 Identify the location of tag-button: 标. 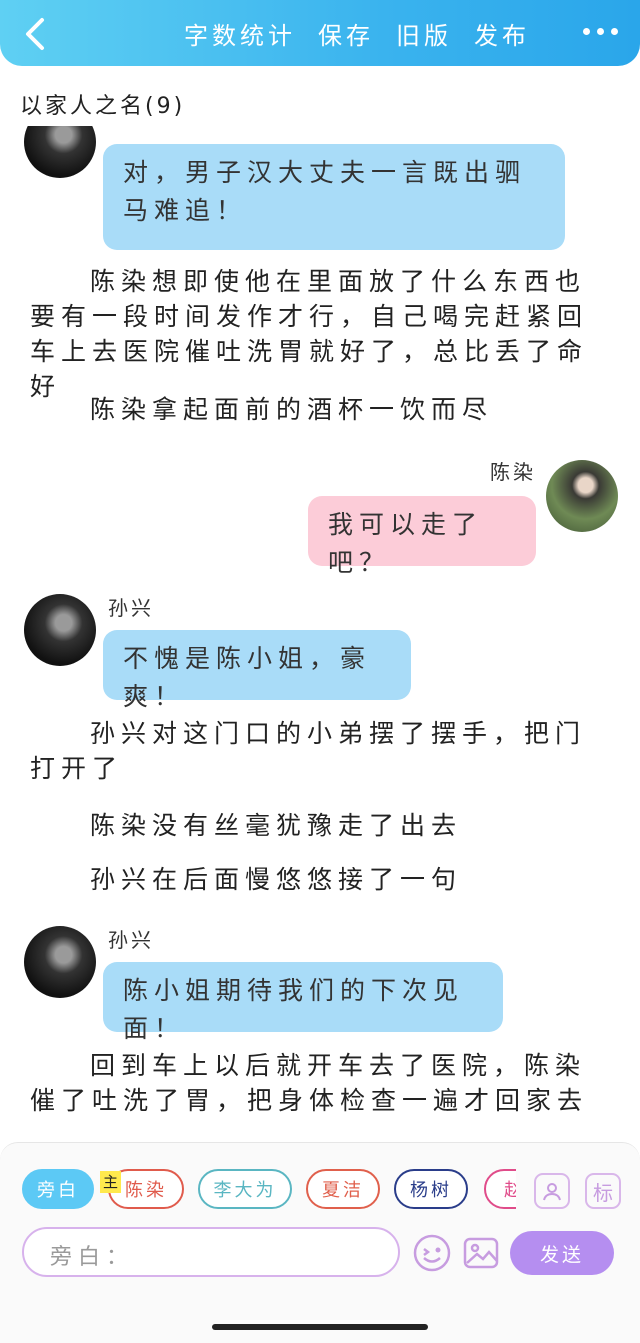
(603, 1191).